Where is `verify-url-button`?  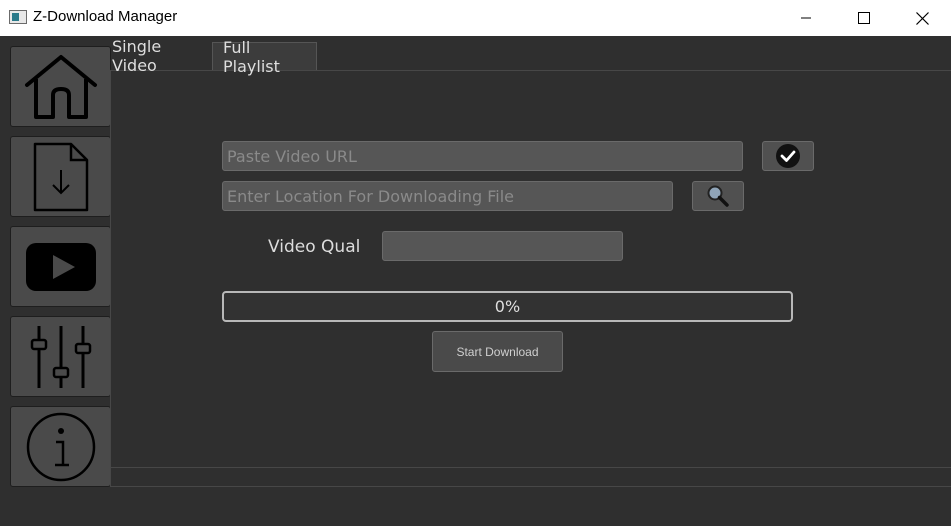
verify-url-button is located at coordinates (788, 156).